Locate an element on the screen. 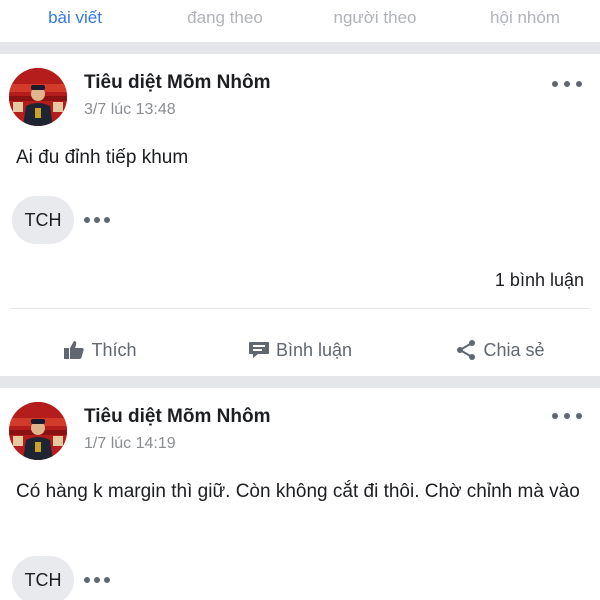  share-icon is located at coordinates (466, 350).